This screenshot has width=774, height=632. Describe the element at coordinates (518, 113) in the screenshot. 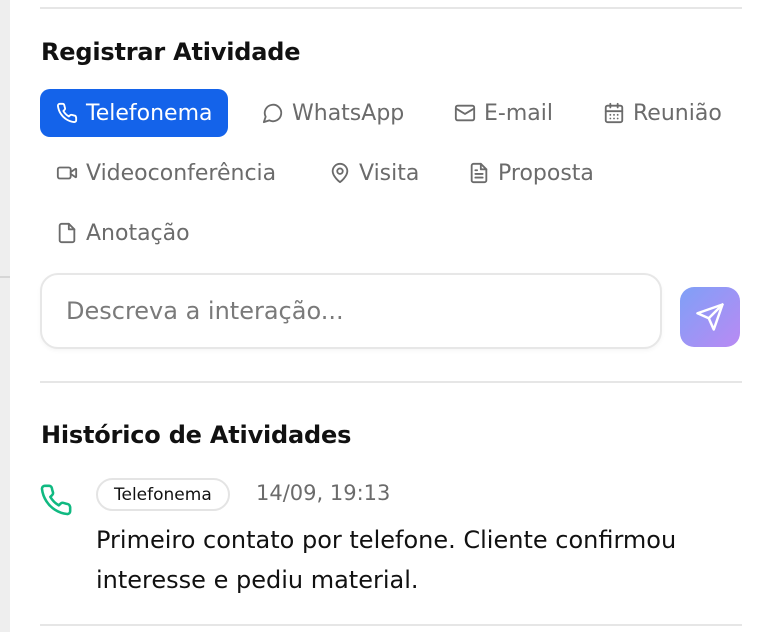

I see `activity-type-label: E-mail` at that location.